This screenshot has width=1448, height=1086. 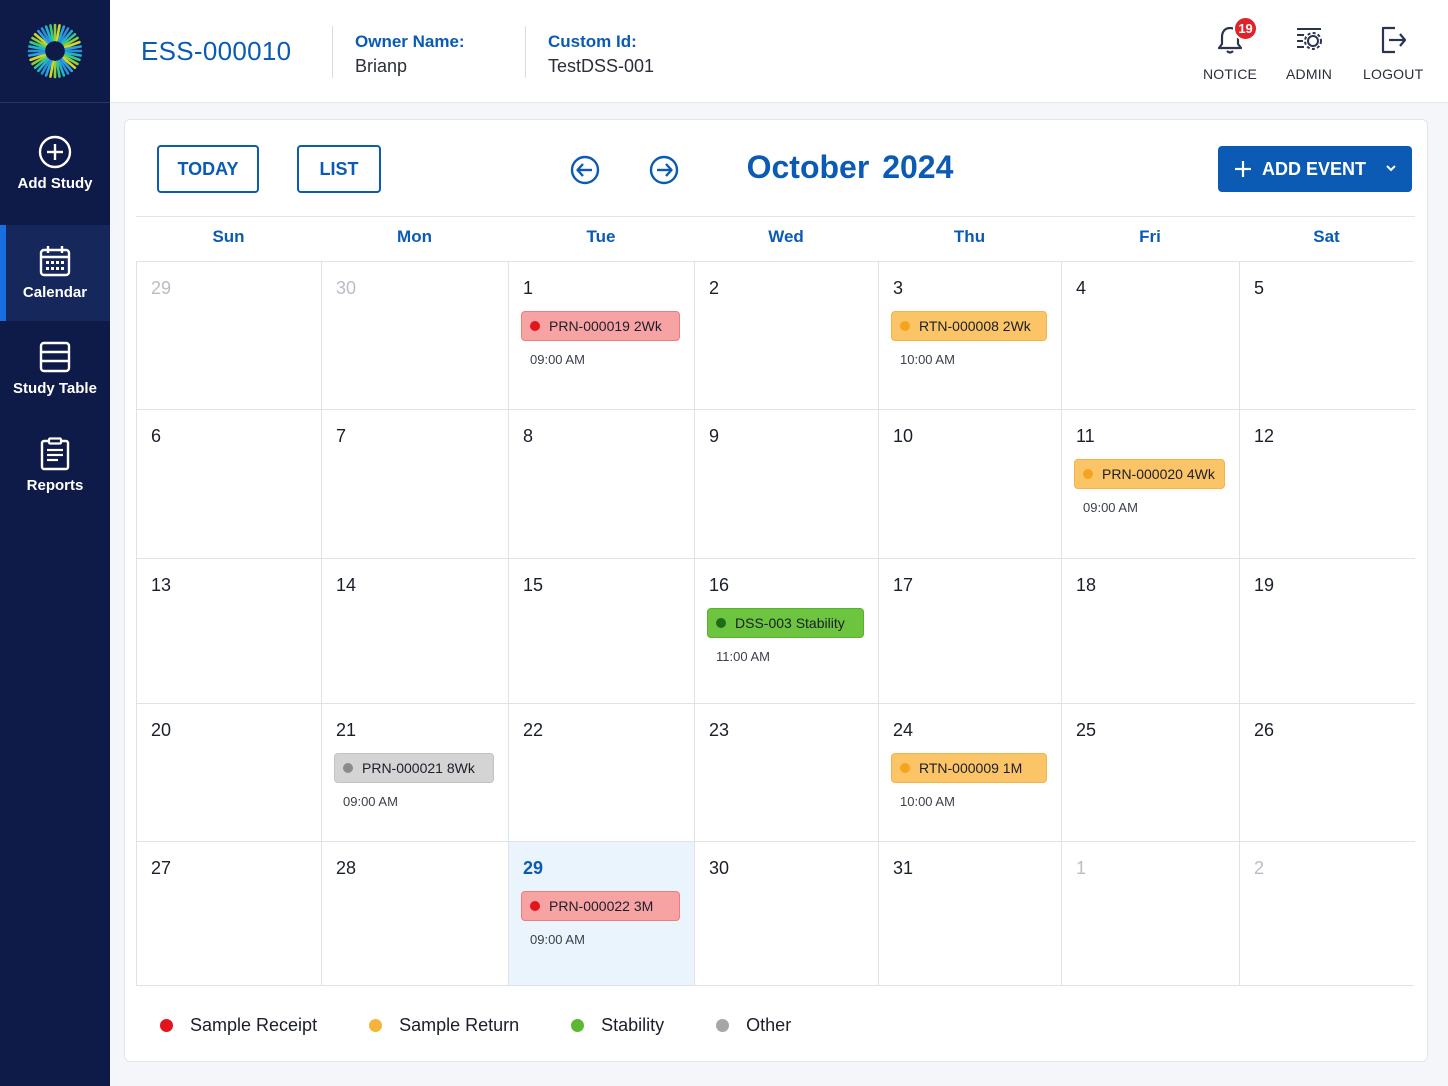 What do you see at coordinates (633, 1025) in the screenshot?
I see `legend-label: Stability` at bounding box center [633, 1025].